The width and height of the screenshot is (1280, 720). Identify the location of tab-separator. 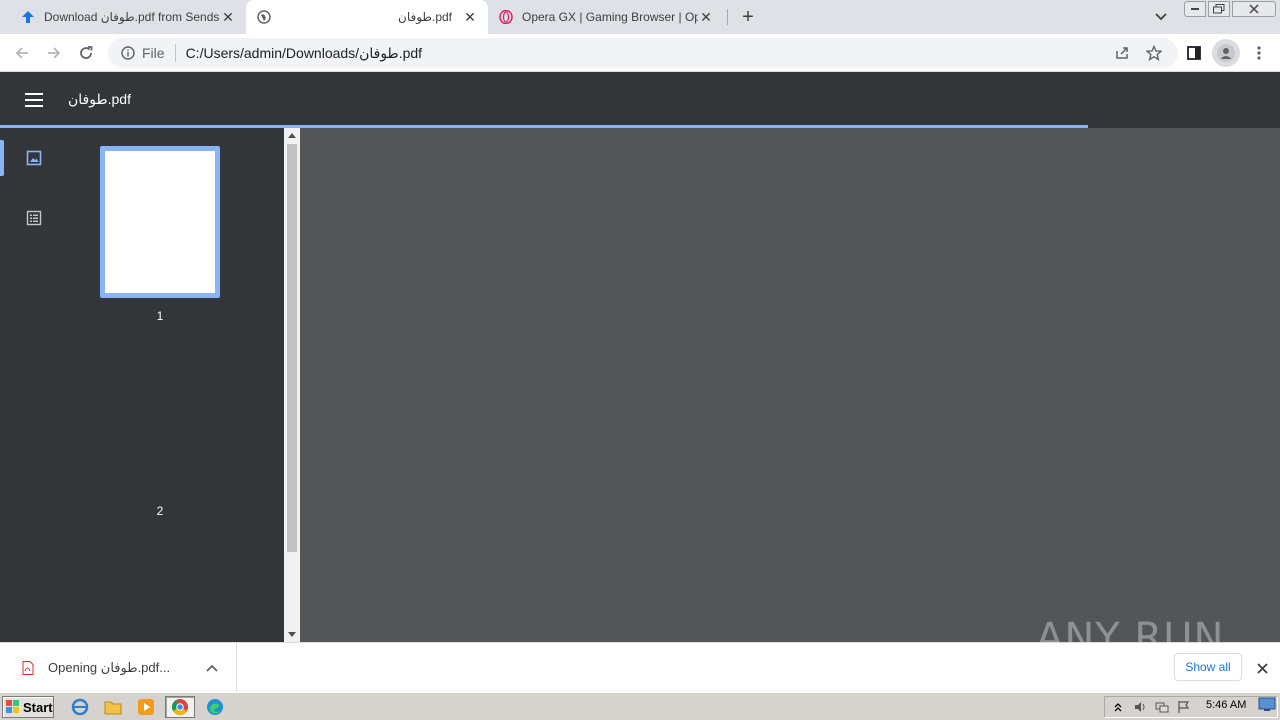
(727, 17).